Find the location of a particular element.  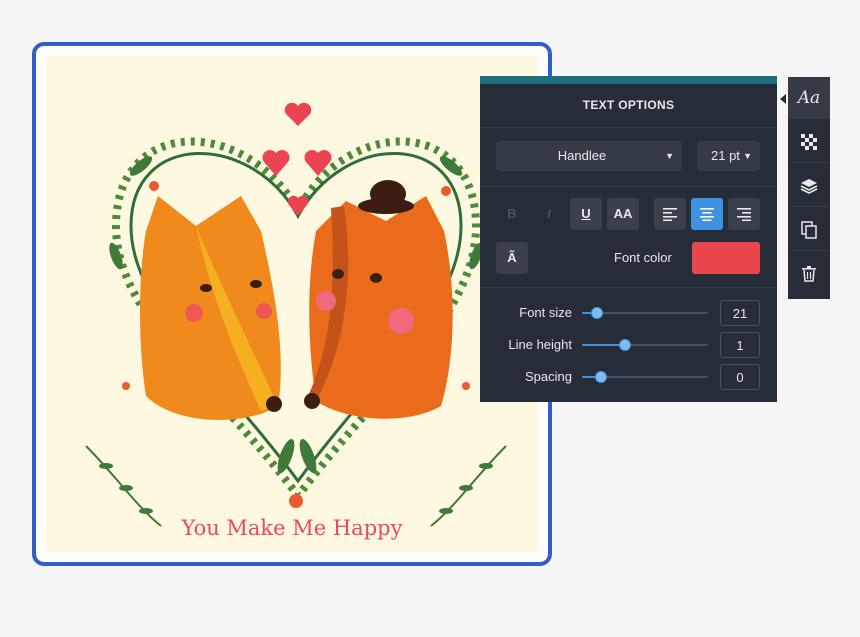

line-height-input: 1 is located at coordinates (740, 345).